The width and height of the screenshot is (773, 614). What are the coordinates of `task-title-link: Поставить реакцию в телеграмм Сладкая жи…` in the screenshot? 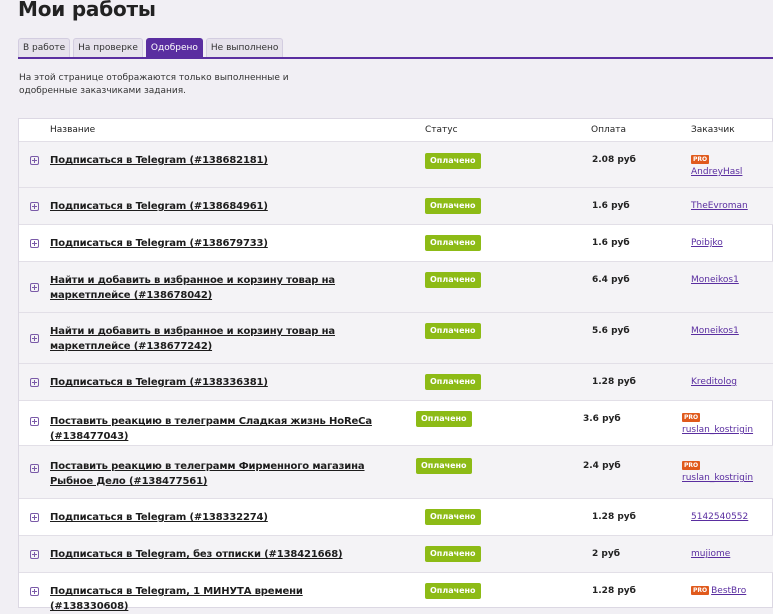 It's located at (220, 429).